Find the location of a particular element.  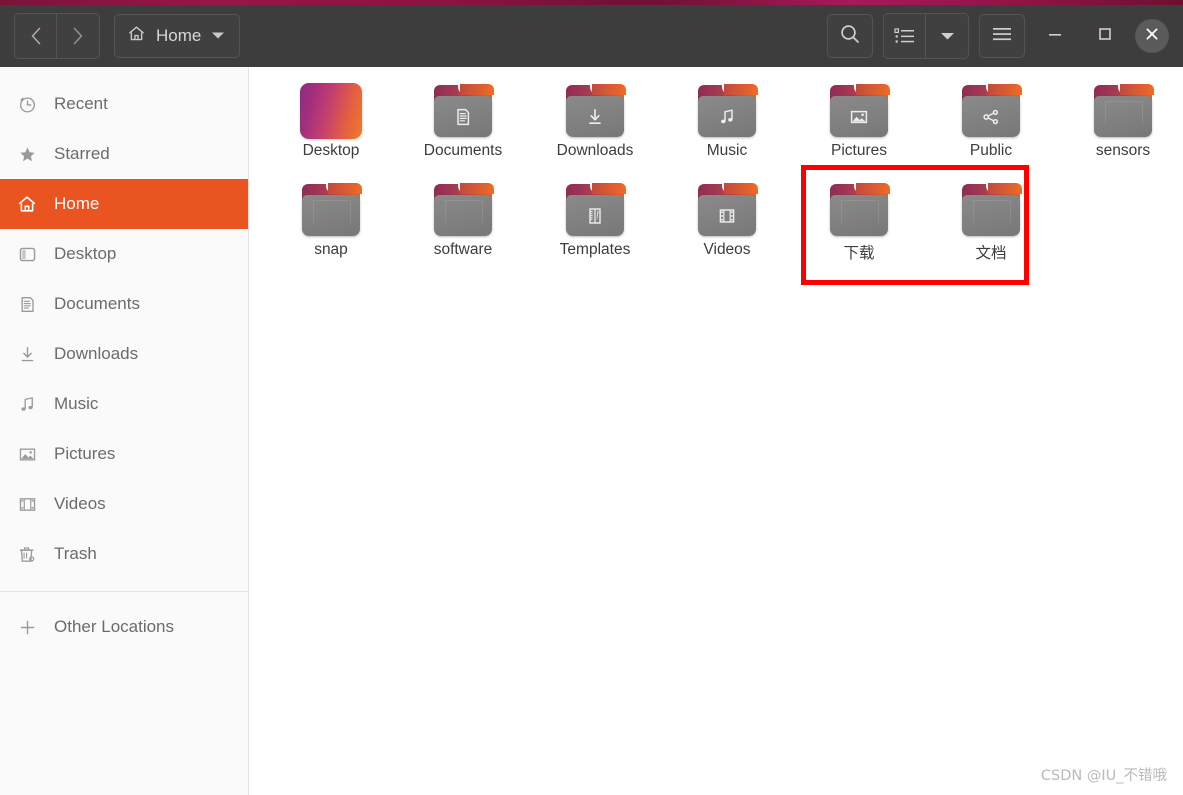

file-item-sensors: sensors is located at coordinates (1120, 128).